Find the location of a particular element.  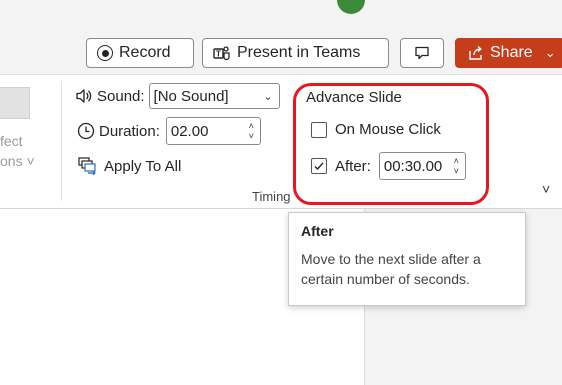

comments-button is located at coordinates (422, 53).